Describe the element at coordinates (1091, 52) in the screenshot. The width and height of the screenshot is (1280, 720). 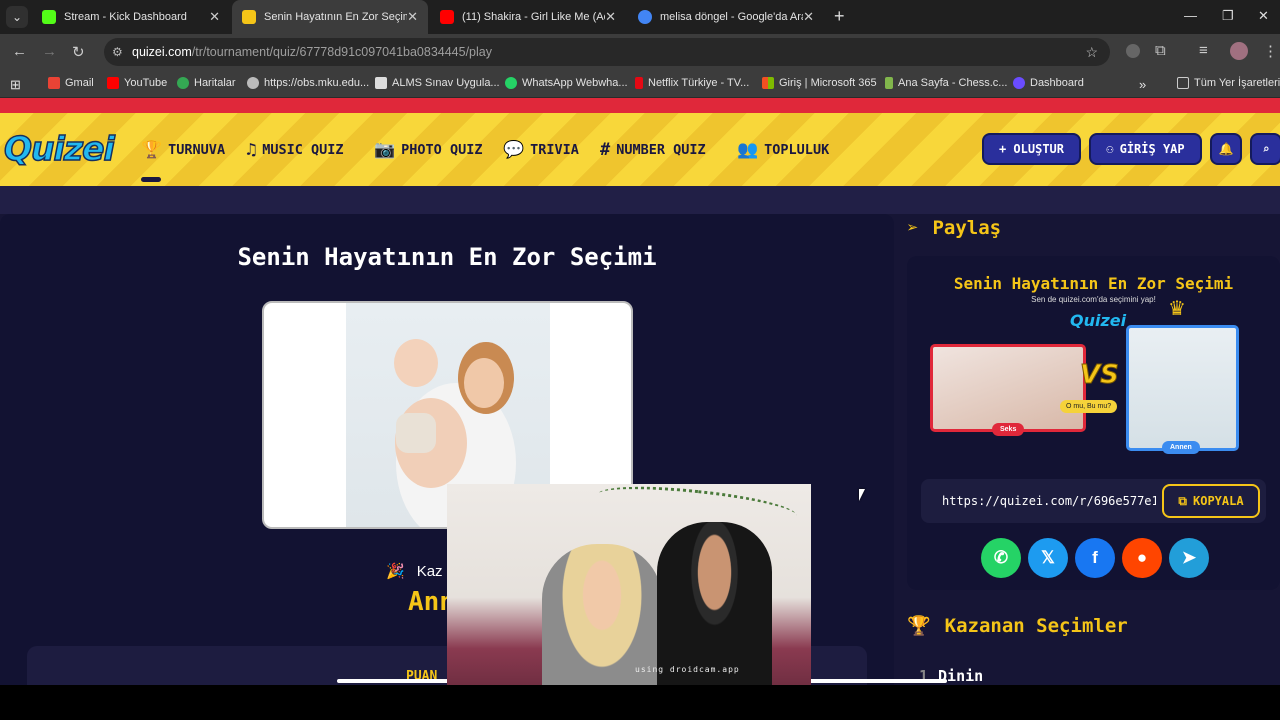
I see `bookmark-star-icon: ☆` at that location.